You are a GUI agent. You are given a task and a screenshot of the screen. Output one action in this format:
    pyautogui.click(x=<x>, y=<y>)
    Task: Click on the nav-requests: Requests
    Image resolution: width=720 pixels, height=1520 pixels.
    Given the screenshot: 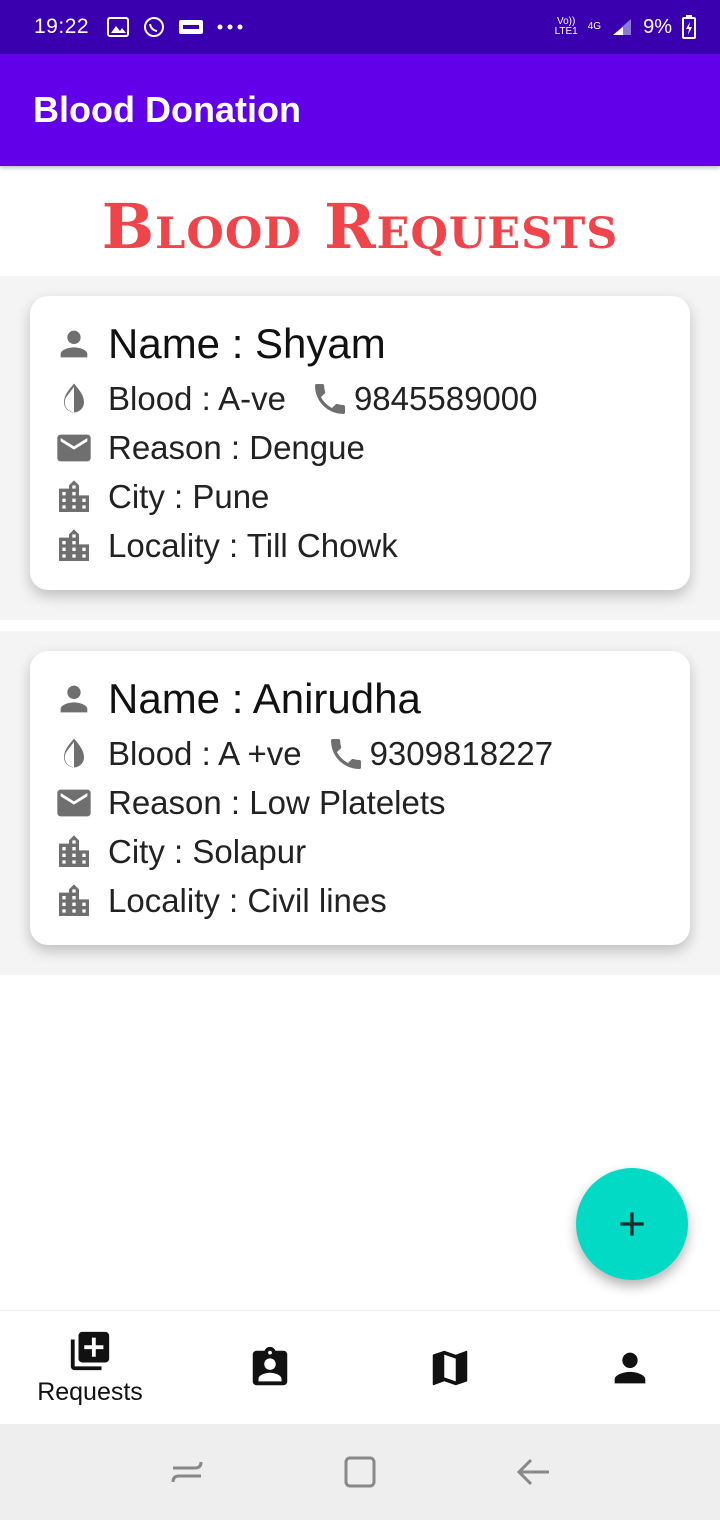 What is the action you would take?
    pyautogui.click(x=90, y=1367)
    